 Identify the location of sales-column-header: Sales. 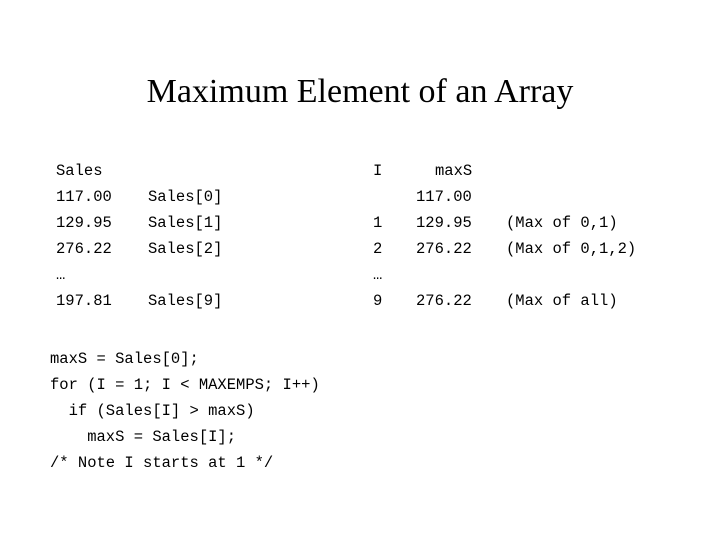
(79, 171).